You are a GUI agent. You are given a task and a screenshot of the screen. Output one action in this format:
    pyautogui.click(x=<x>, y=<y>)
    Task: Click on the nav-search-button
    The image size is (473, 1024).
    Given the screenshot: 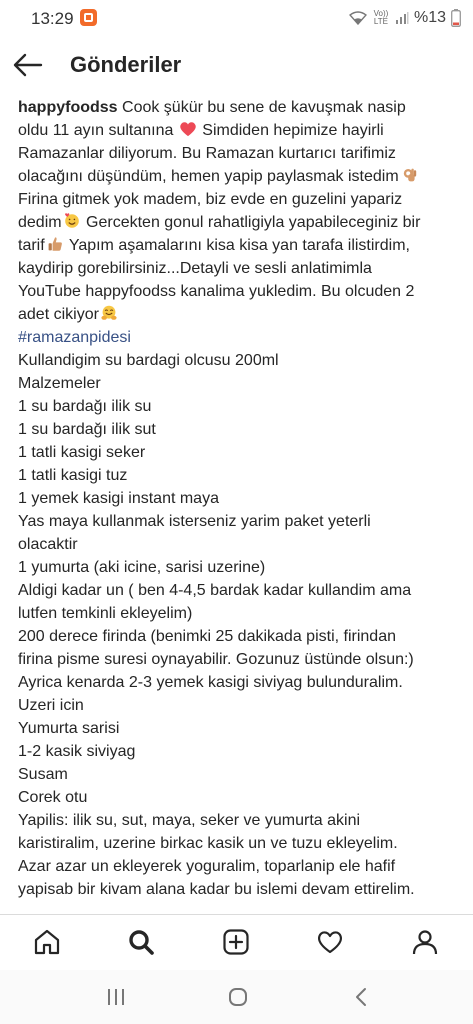 What is the action you would take?
    pyautogui.click(x=141, y=942)
    